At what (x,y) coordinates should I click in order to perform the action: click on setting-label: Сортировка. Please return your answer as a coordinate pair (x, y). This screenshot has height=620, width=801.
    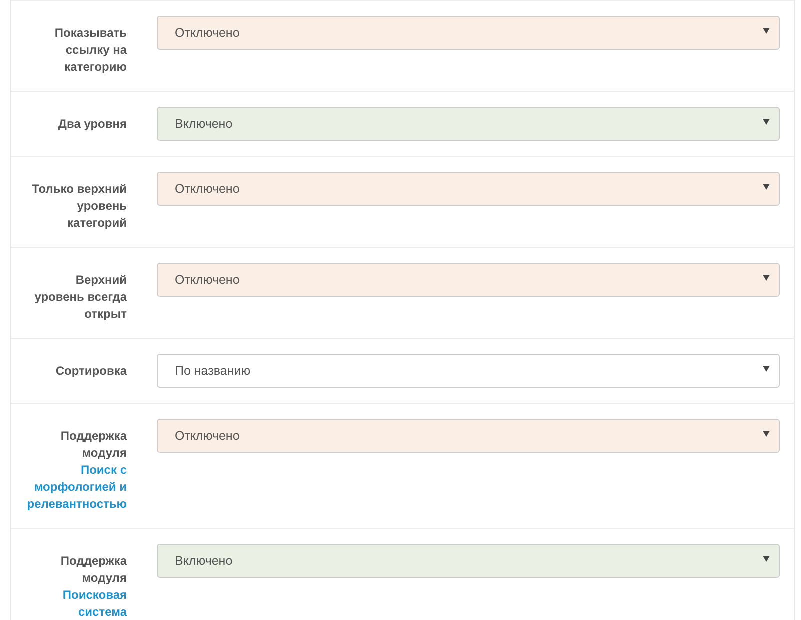
    Looking at the image, I should click on (90, 371).